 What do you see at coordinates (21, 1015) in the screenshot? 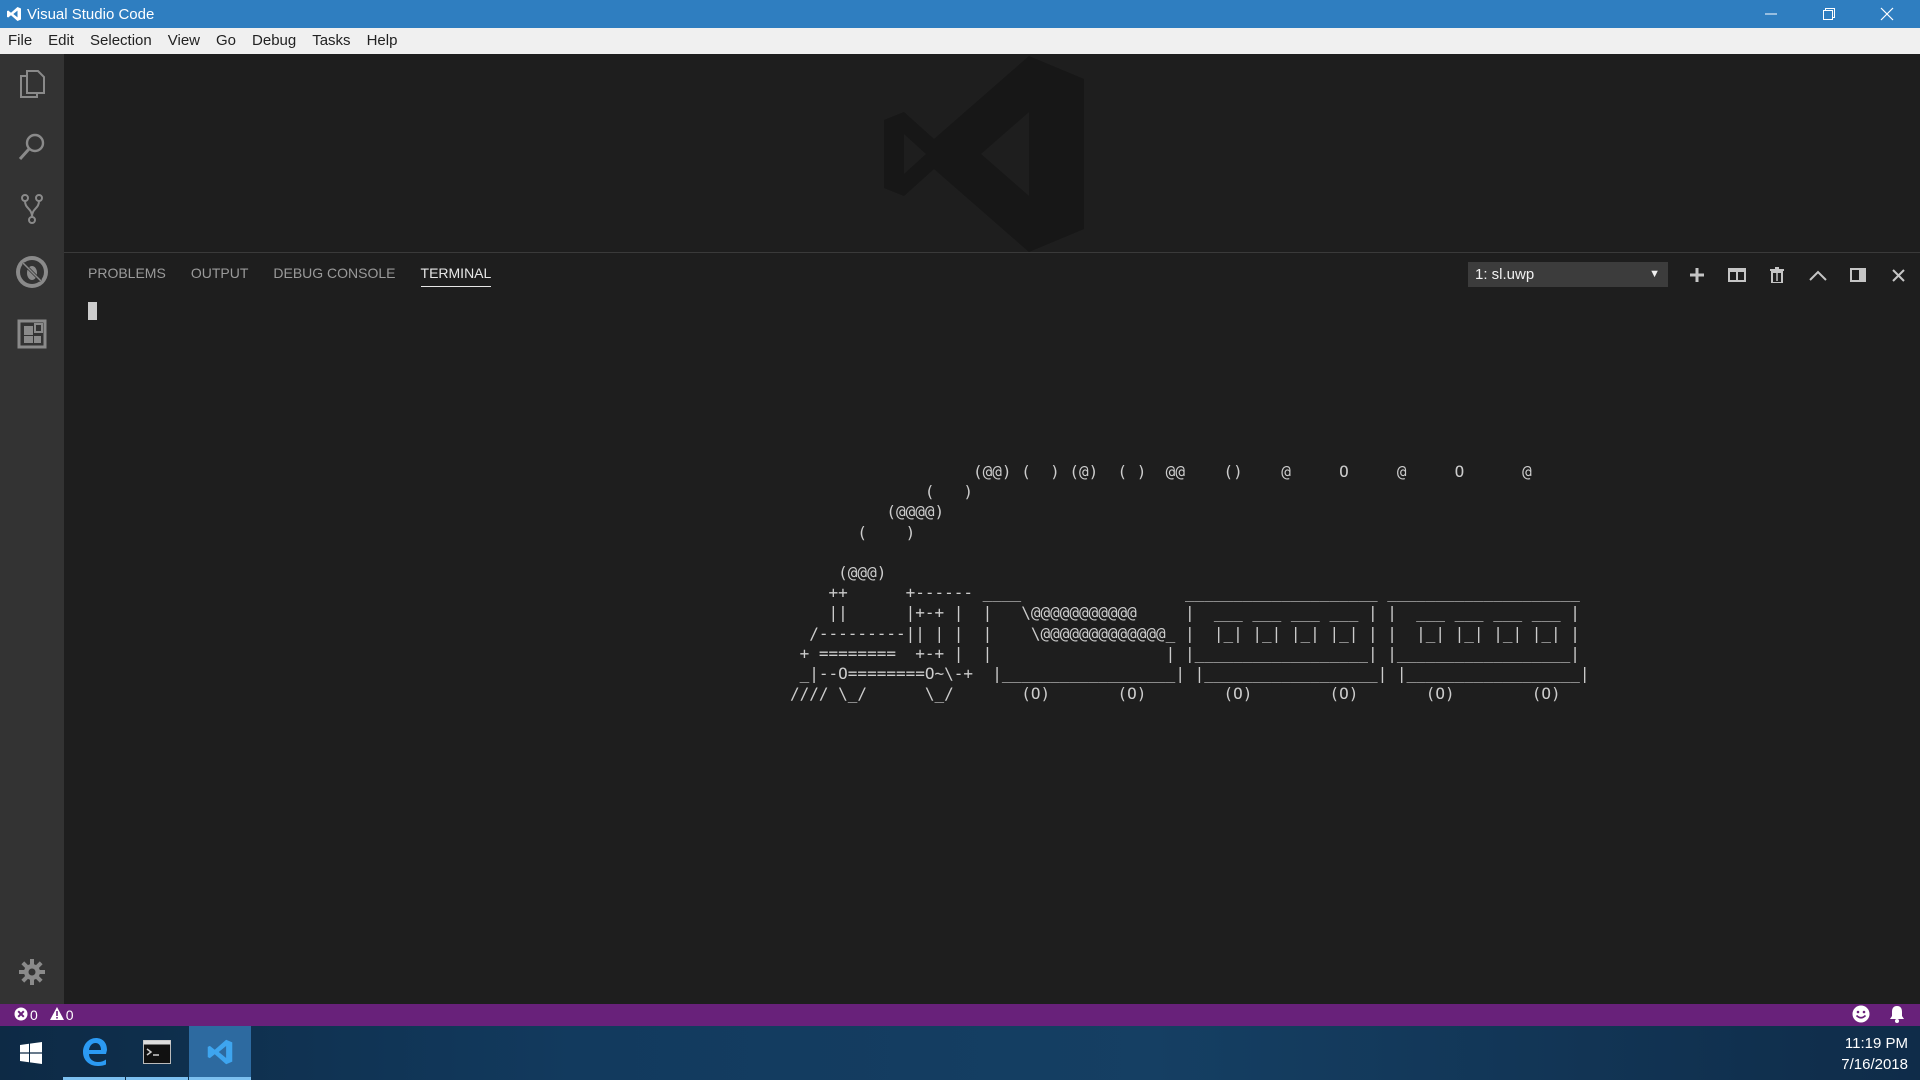
I see `error-icon` at bounding box center [21, 1015].